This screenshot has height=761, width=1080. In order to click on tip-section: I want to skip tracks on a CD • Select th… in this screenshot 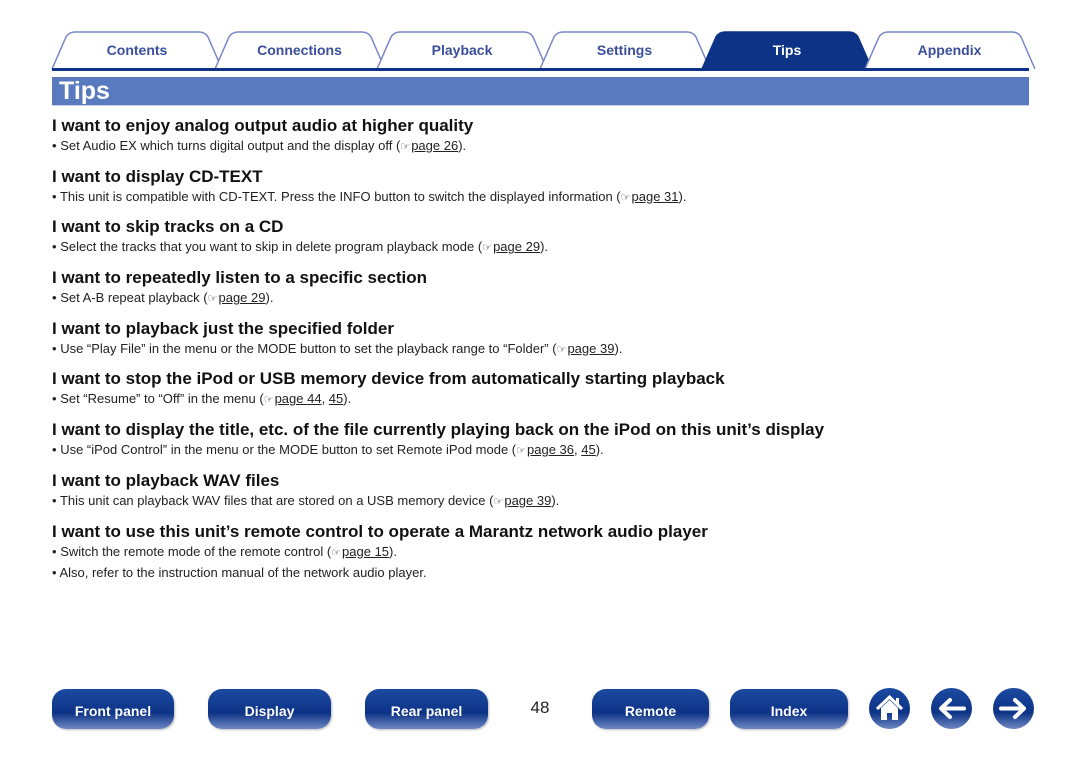, I will do `click(542, 242)`.